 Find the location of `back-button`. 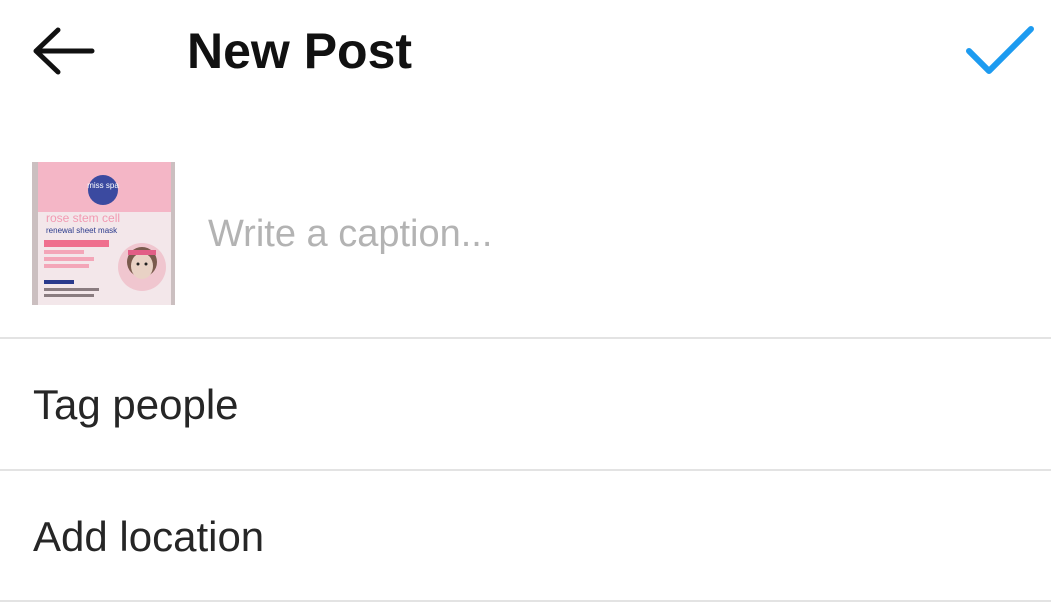

back-button is located at coordinates (64, 51).